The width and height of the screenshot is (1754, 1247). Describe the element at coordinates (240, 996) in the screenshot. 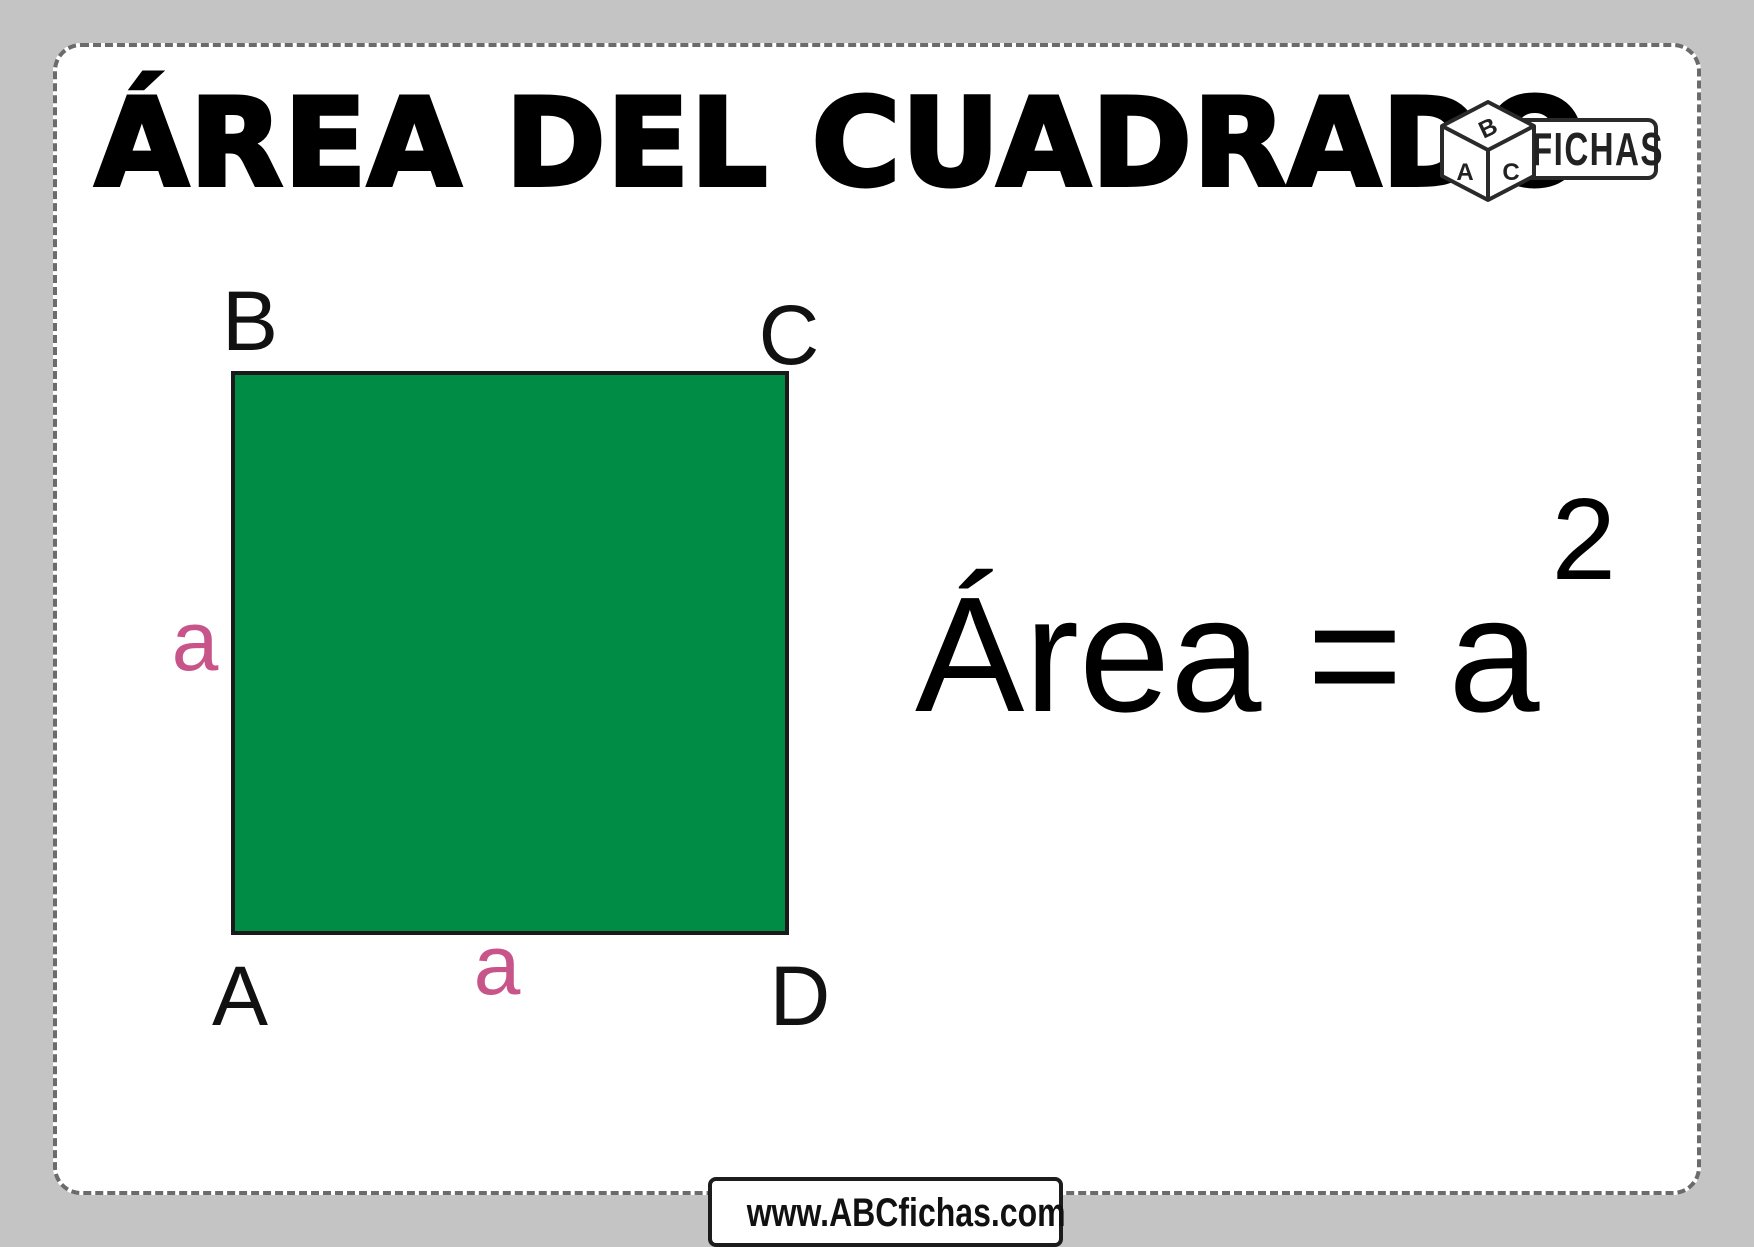

I see `vertex-label-a: A` at that location.